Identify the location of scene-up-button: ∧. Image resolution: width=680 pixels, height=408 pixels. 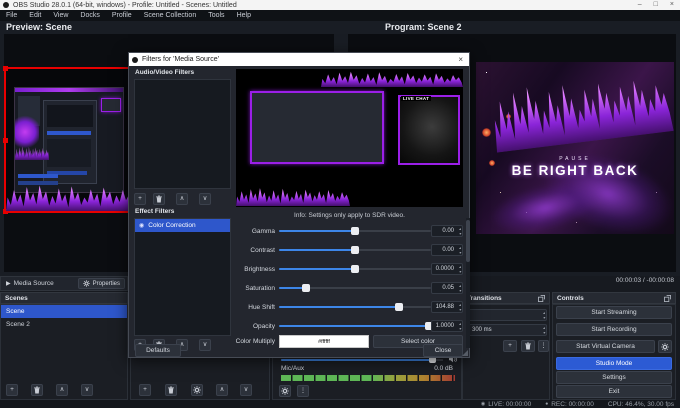
(62, 390).